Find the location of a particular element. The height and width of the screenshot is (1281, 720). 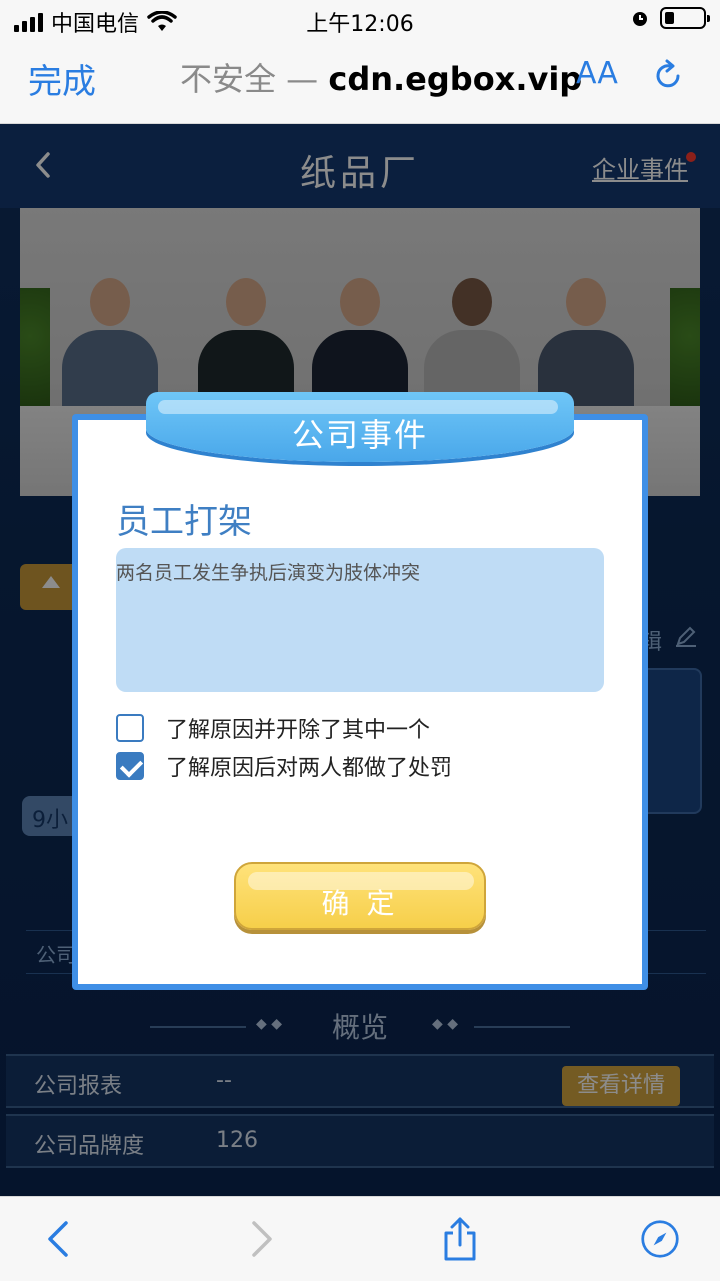

confirm-button: 确 定 is located at coordinates (360, 896).